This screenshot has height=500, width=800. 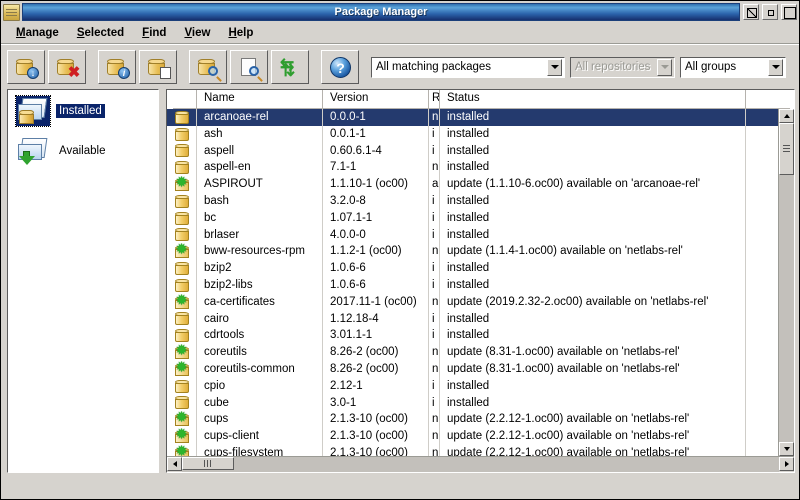 I want to click on search-package-button, so click(x=208, y=67).